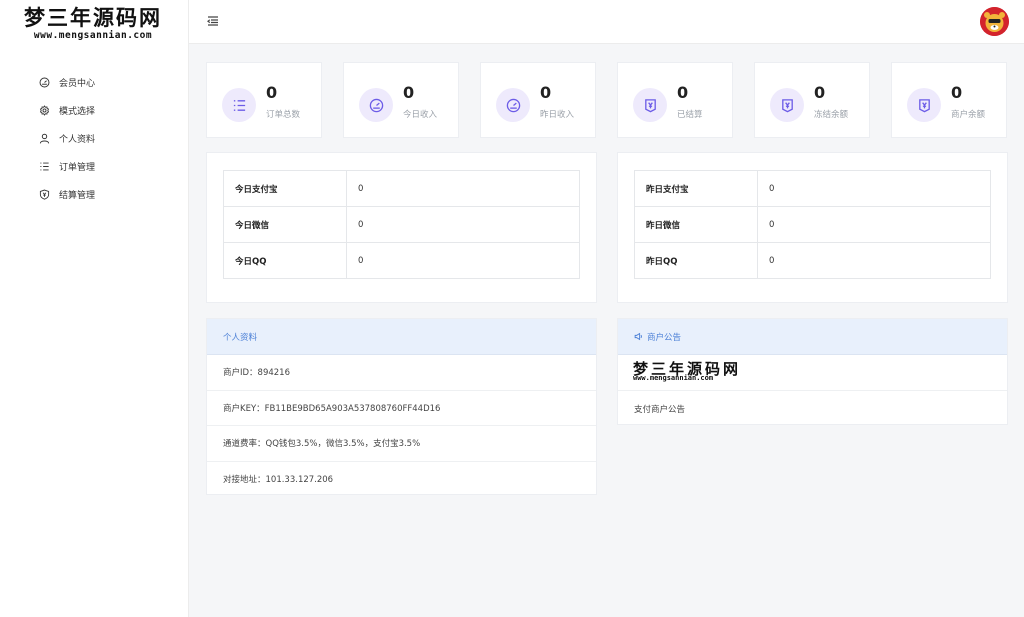  I want to click on shield-yen-icon, so click(44, 194).